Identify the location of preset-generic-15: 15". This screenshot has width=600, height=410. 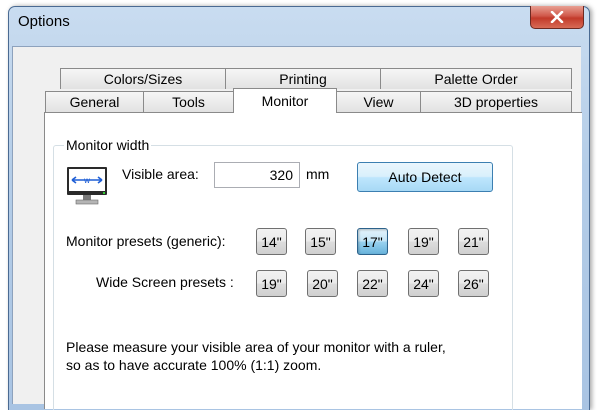
(320, 241).